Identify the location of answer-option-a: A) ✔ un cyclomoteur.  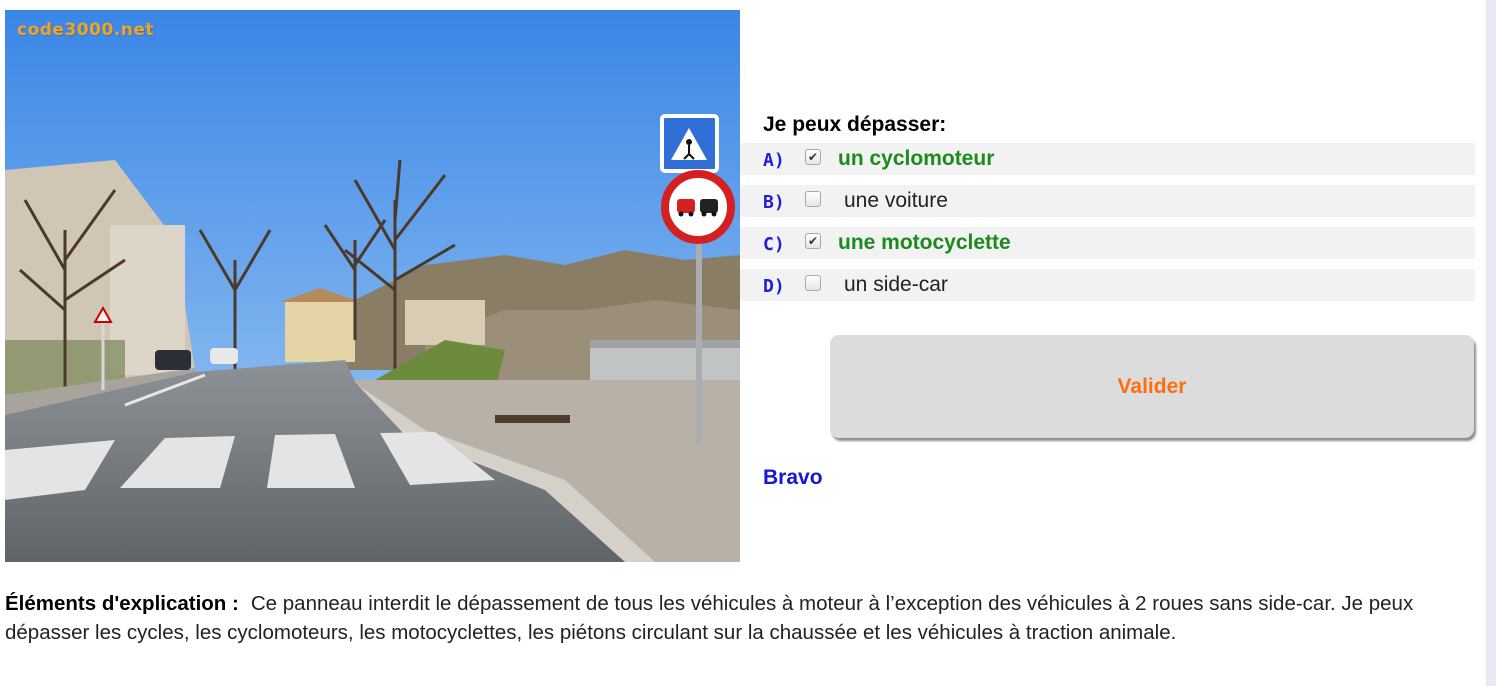
(1107, 159).